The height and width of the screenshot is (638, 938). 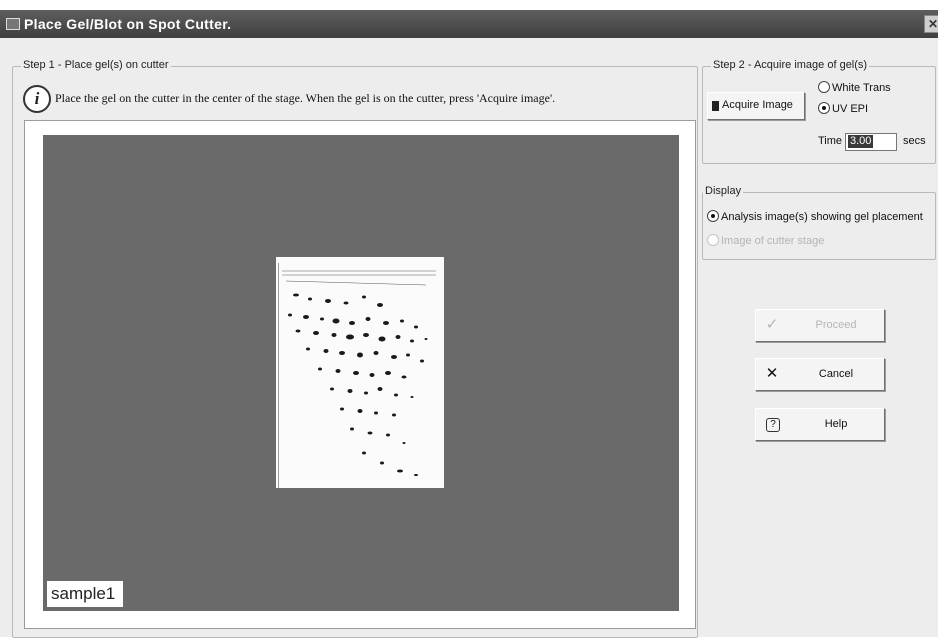 I want to click on window-menu-icon, so click(x=13, y=24).